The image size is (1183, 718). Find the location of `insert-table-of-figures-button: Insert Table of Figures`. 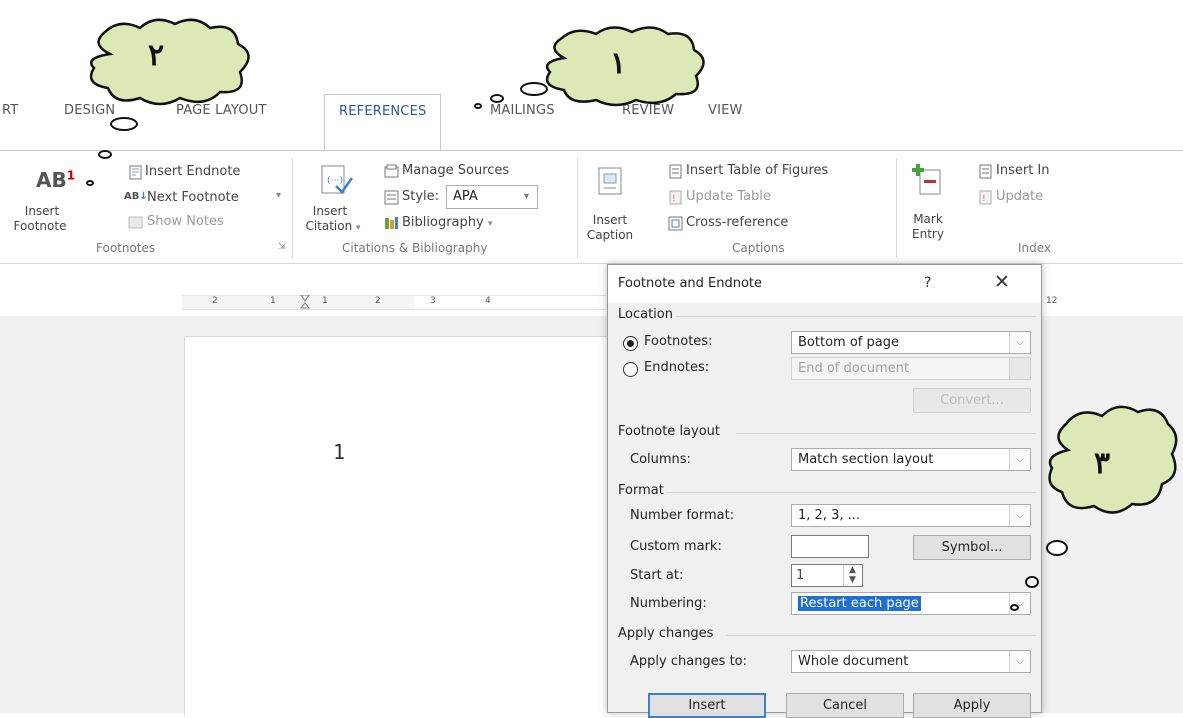

insert-table-of-figures-button: Insert Table of Figures is located at coordinates (757, 170).